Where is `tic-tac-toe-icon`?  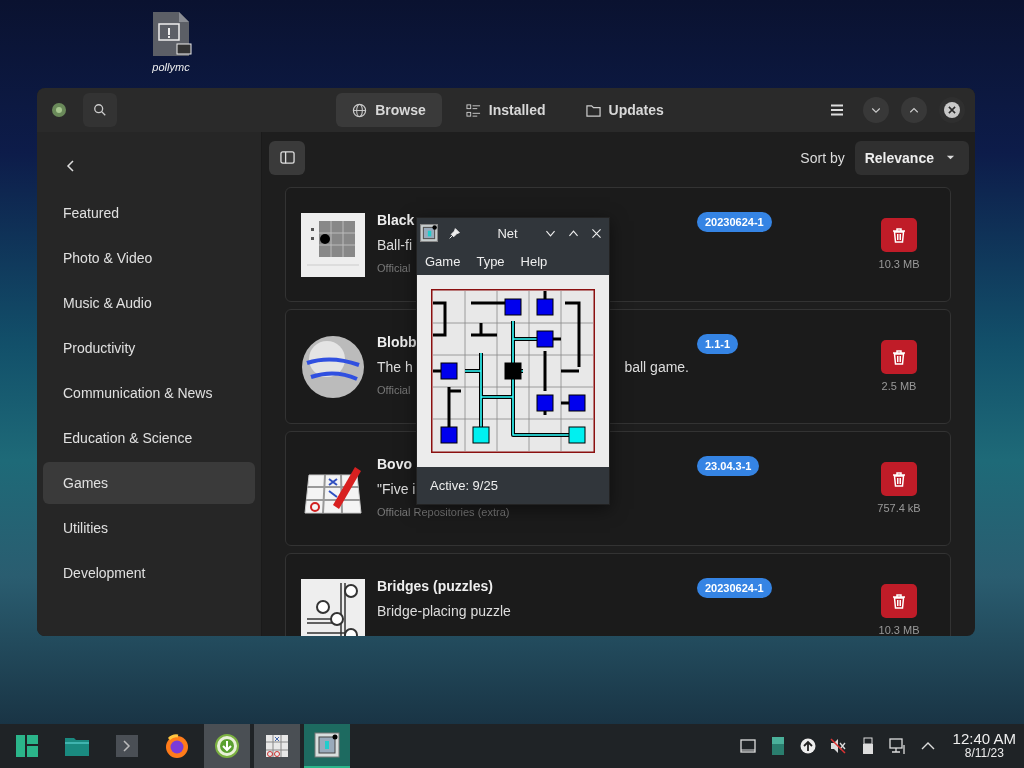 tic-tac-toe-icon is located at coordinates (277, 746).